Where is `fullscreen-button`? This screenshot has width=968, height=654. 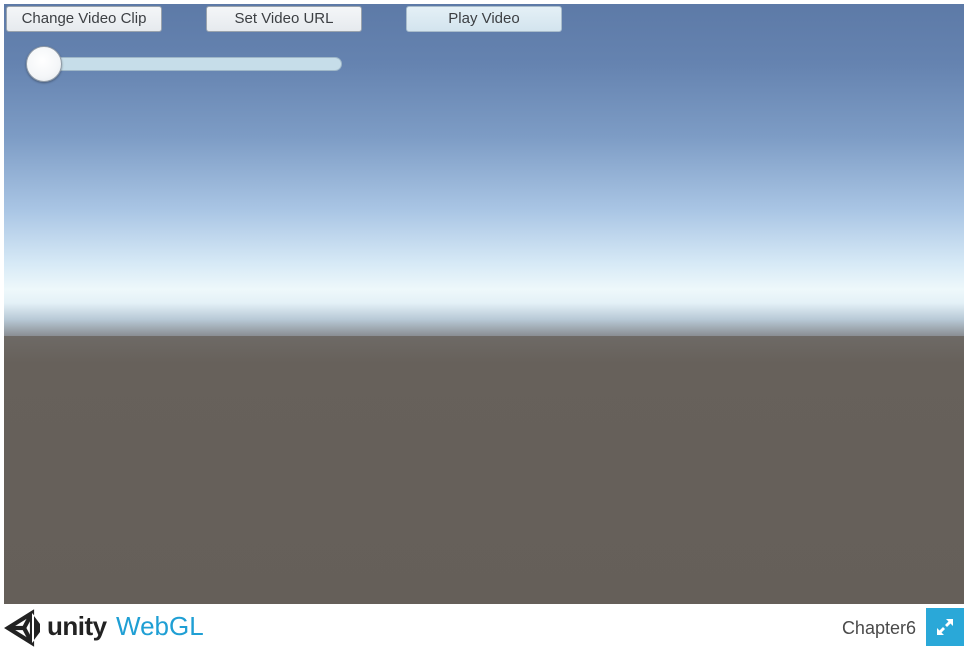 fullscreen-button is located at coordinates (945, 627).